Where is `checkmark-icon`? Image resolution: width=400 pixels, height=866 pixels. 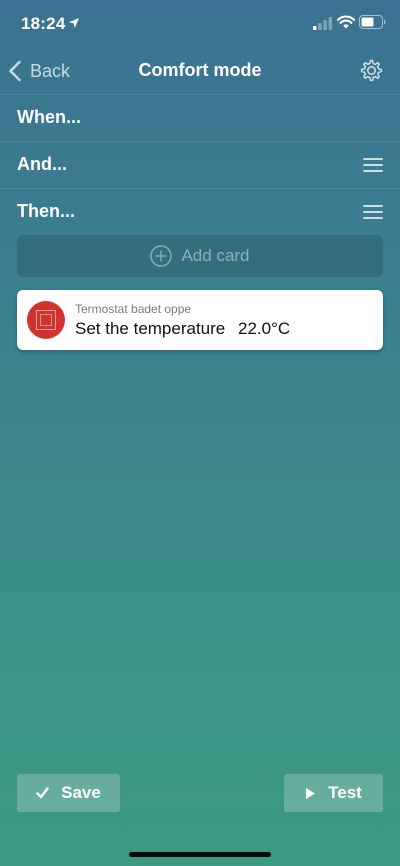
checkmark-icon is located at coordinates (42, 793).